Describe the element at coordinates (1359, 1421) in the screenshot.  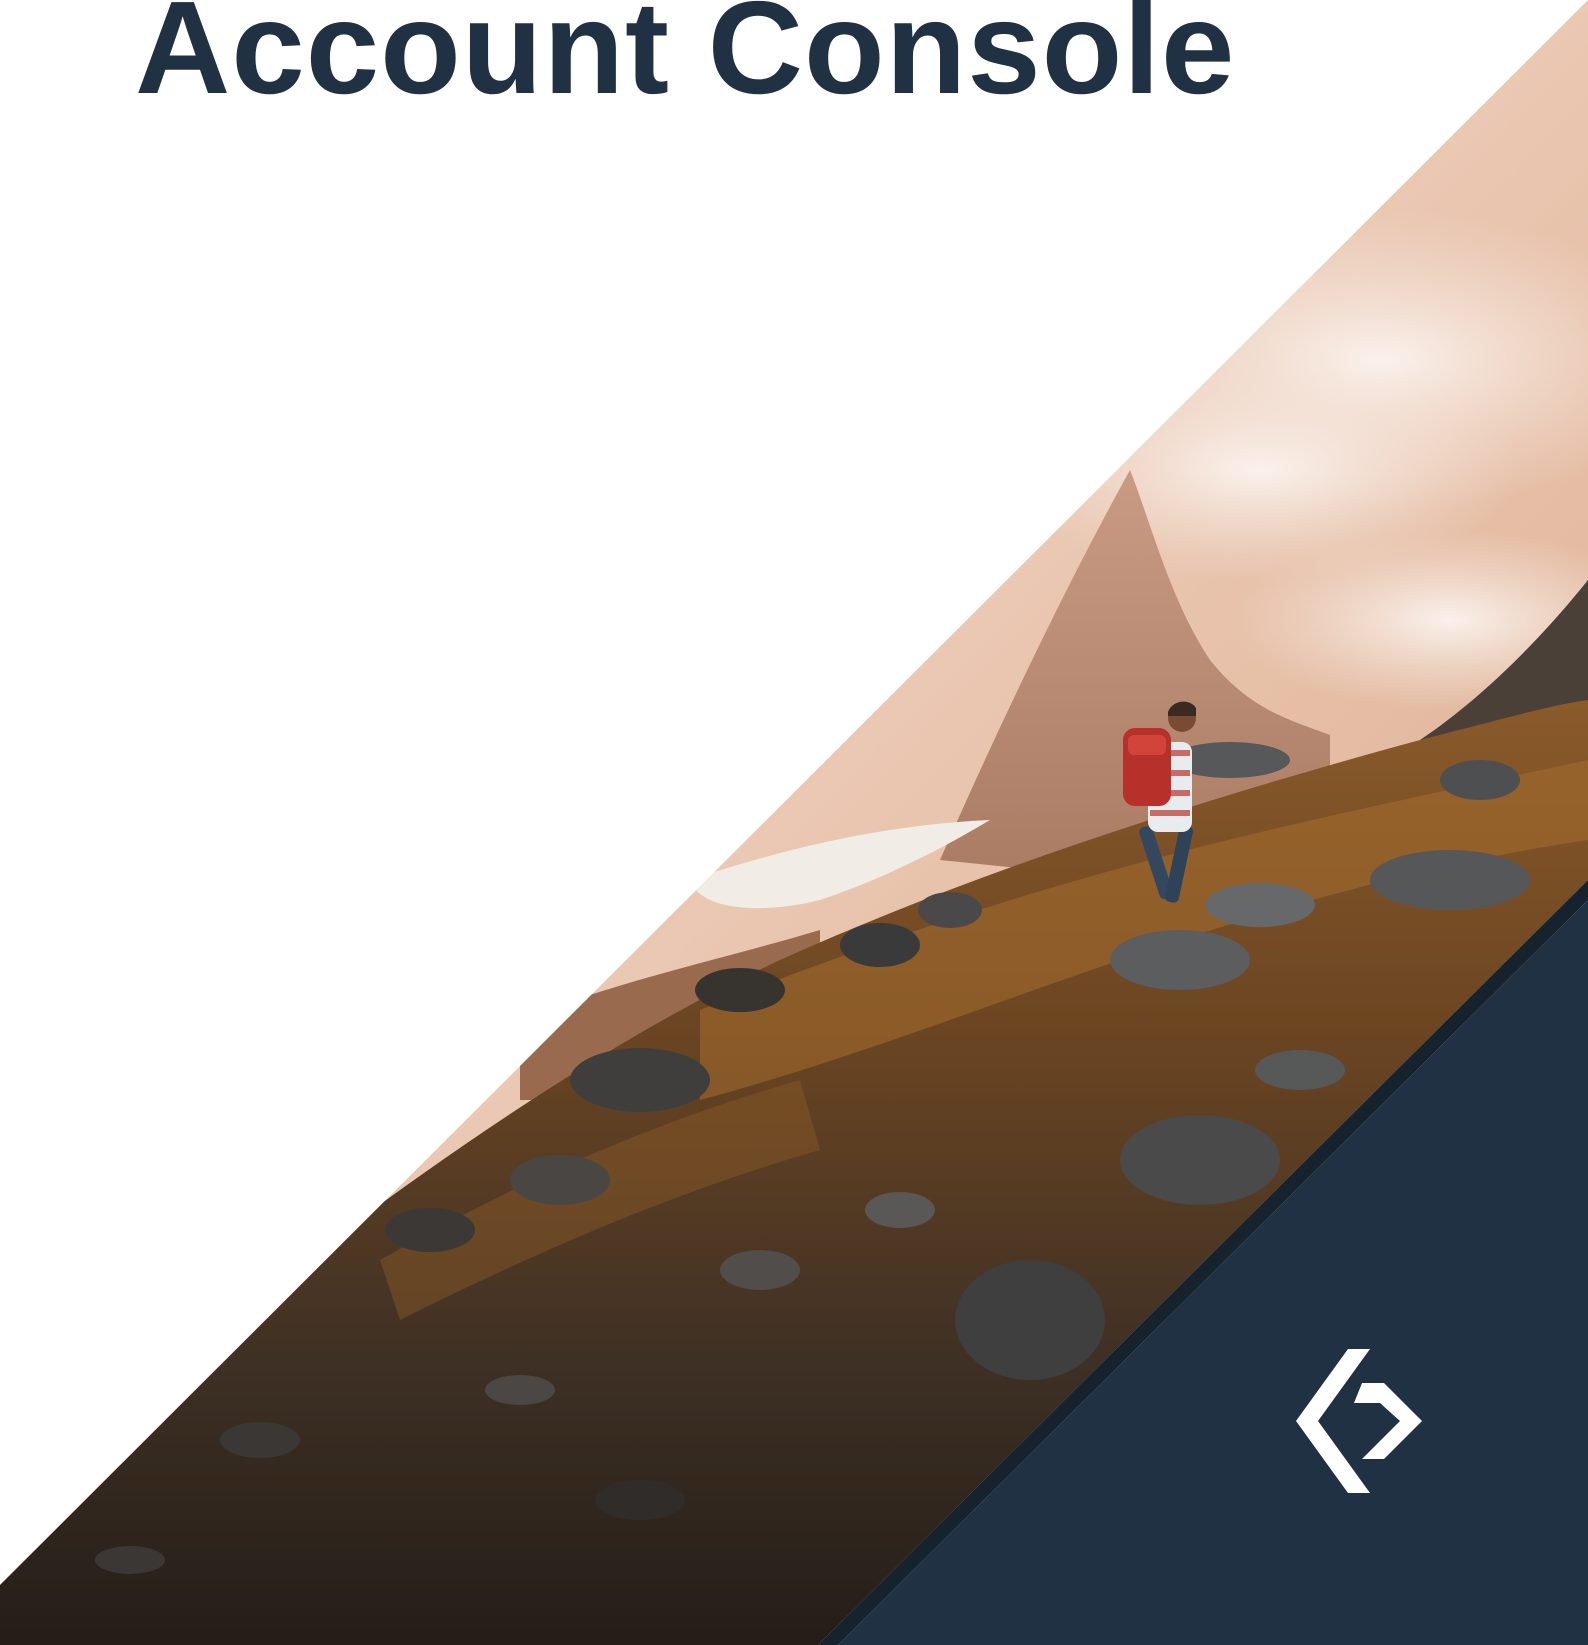
I see `brand-chevron-logo-icon` at that location.